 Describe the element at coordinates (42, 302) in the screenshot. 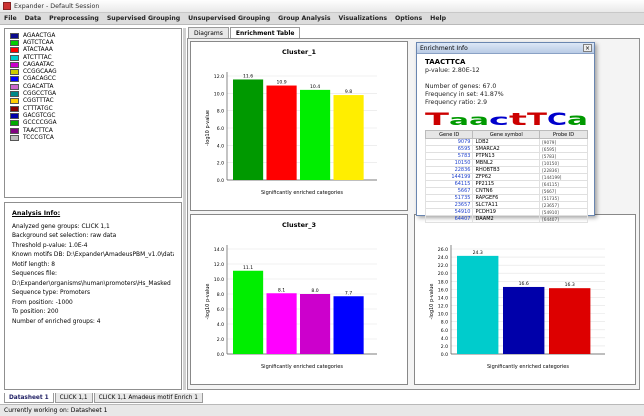

I see `analysis-line: From position: -1000` at that location.